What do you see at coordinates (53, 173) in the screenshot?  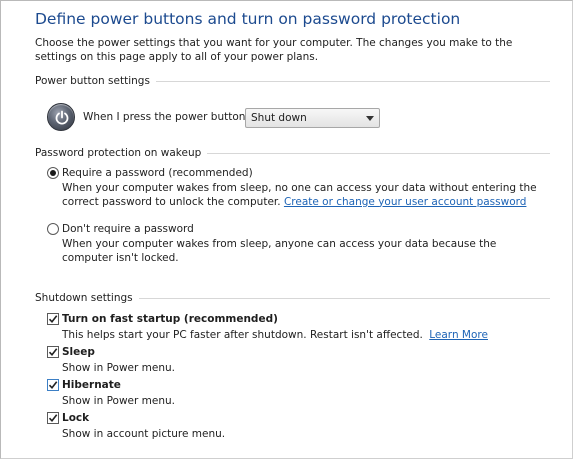 I see `radio-button-checked` at bounding box center [53, 173].